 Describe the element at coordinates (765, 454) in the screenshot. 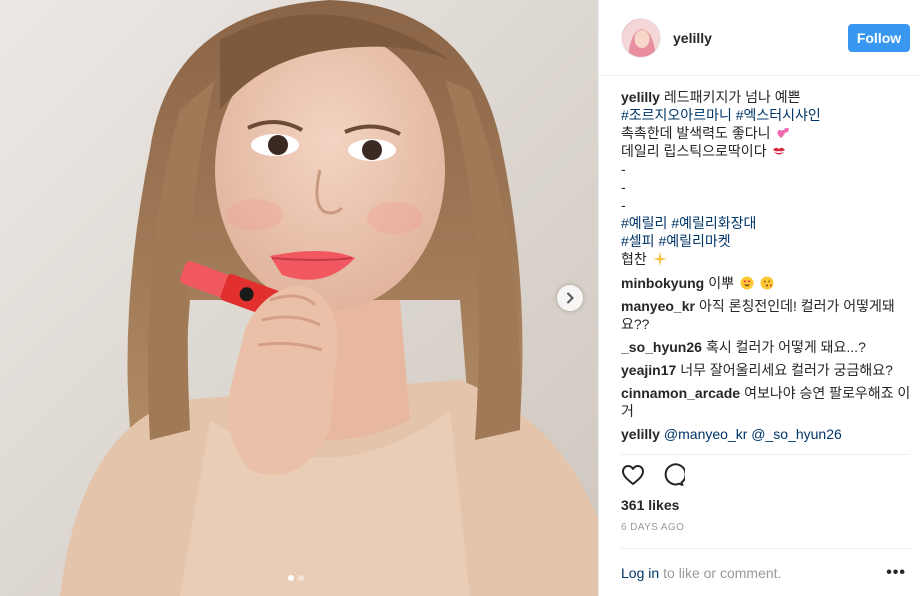

I see `section-divider` at that location.